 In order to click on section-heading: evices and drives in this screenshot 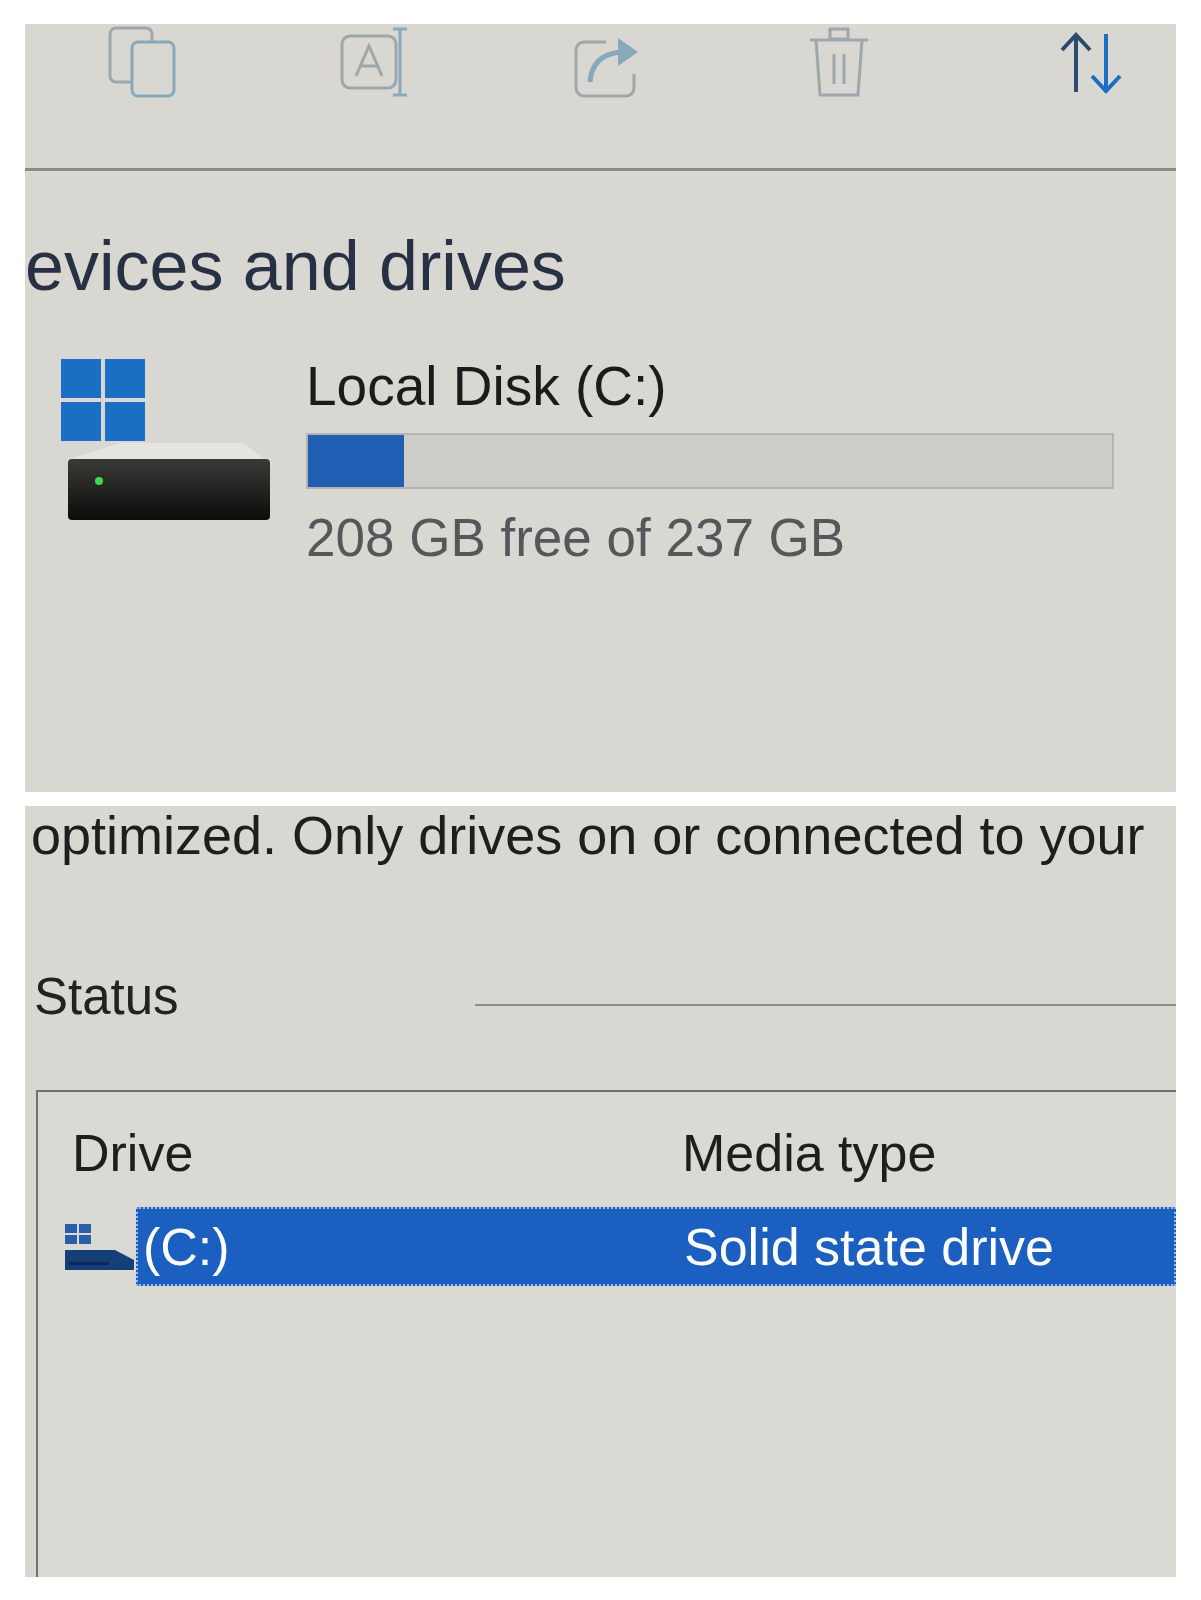, I will do `click(296, 266)`.